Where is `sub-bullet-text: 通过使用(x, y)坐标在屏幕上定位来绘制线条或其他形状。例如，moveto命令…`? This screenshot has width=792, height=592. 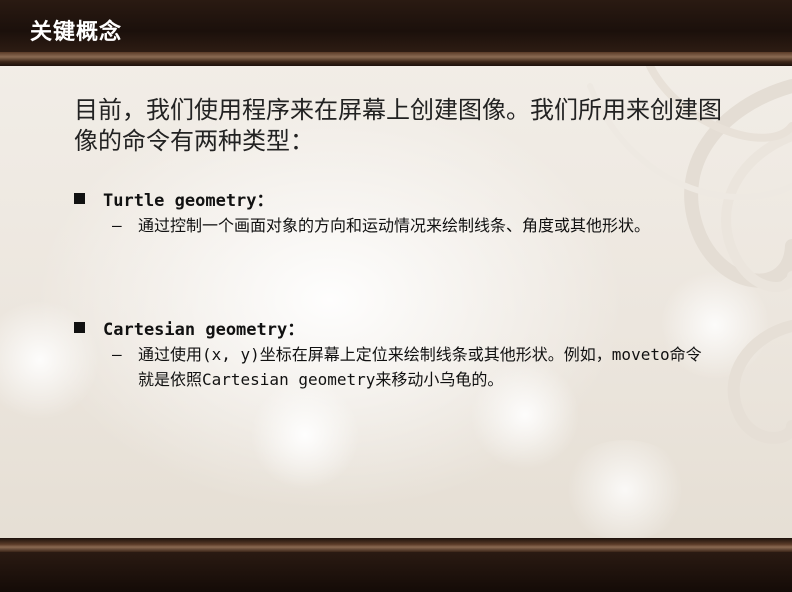
sub-bullet-text: 通过使用(x, y)坐标在屏幕上定位来绘制线条或其他形状。例如，moveto命令… is located at coordinates (420, 367).